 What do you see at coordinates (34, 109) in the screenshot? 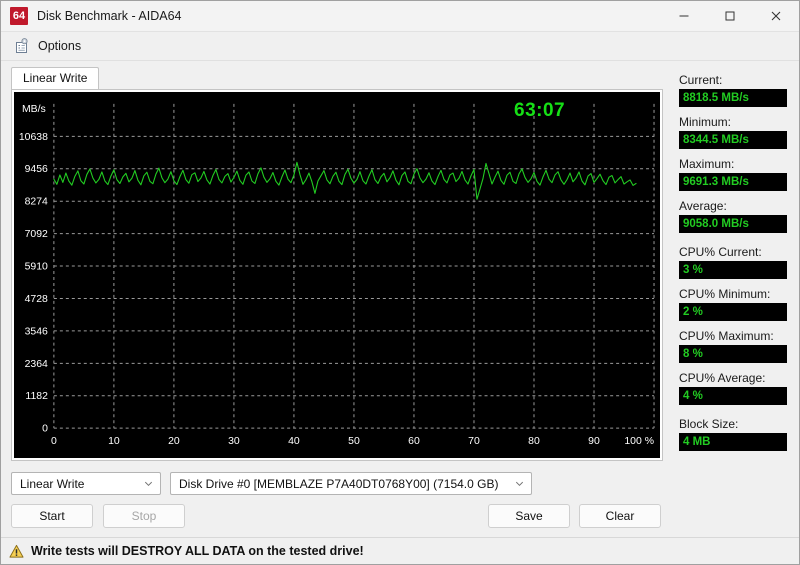
I see `y-axis-unit-label: MB/s` at bounding box center [34, 109].